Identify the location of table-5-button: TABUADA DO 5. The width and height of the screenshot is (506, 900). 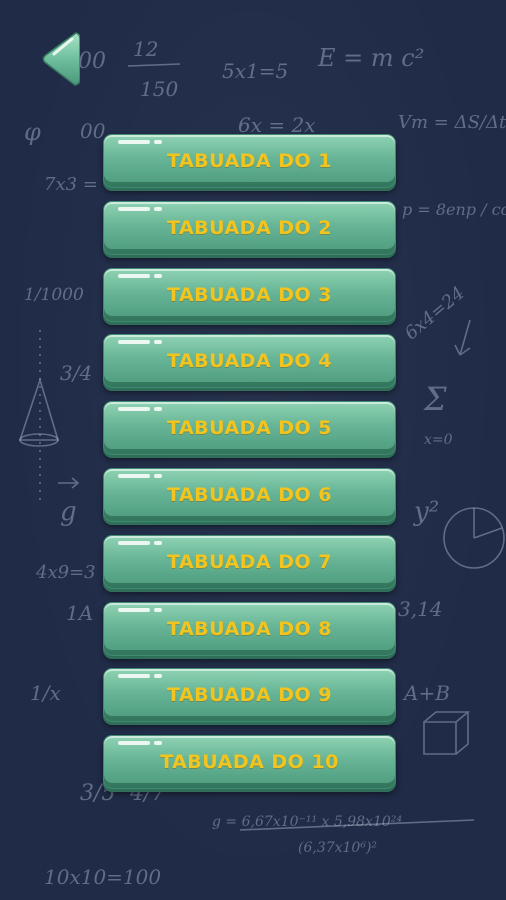
(249, 428).